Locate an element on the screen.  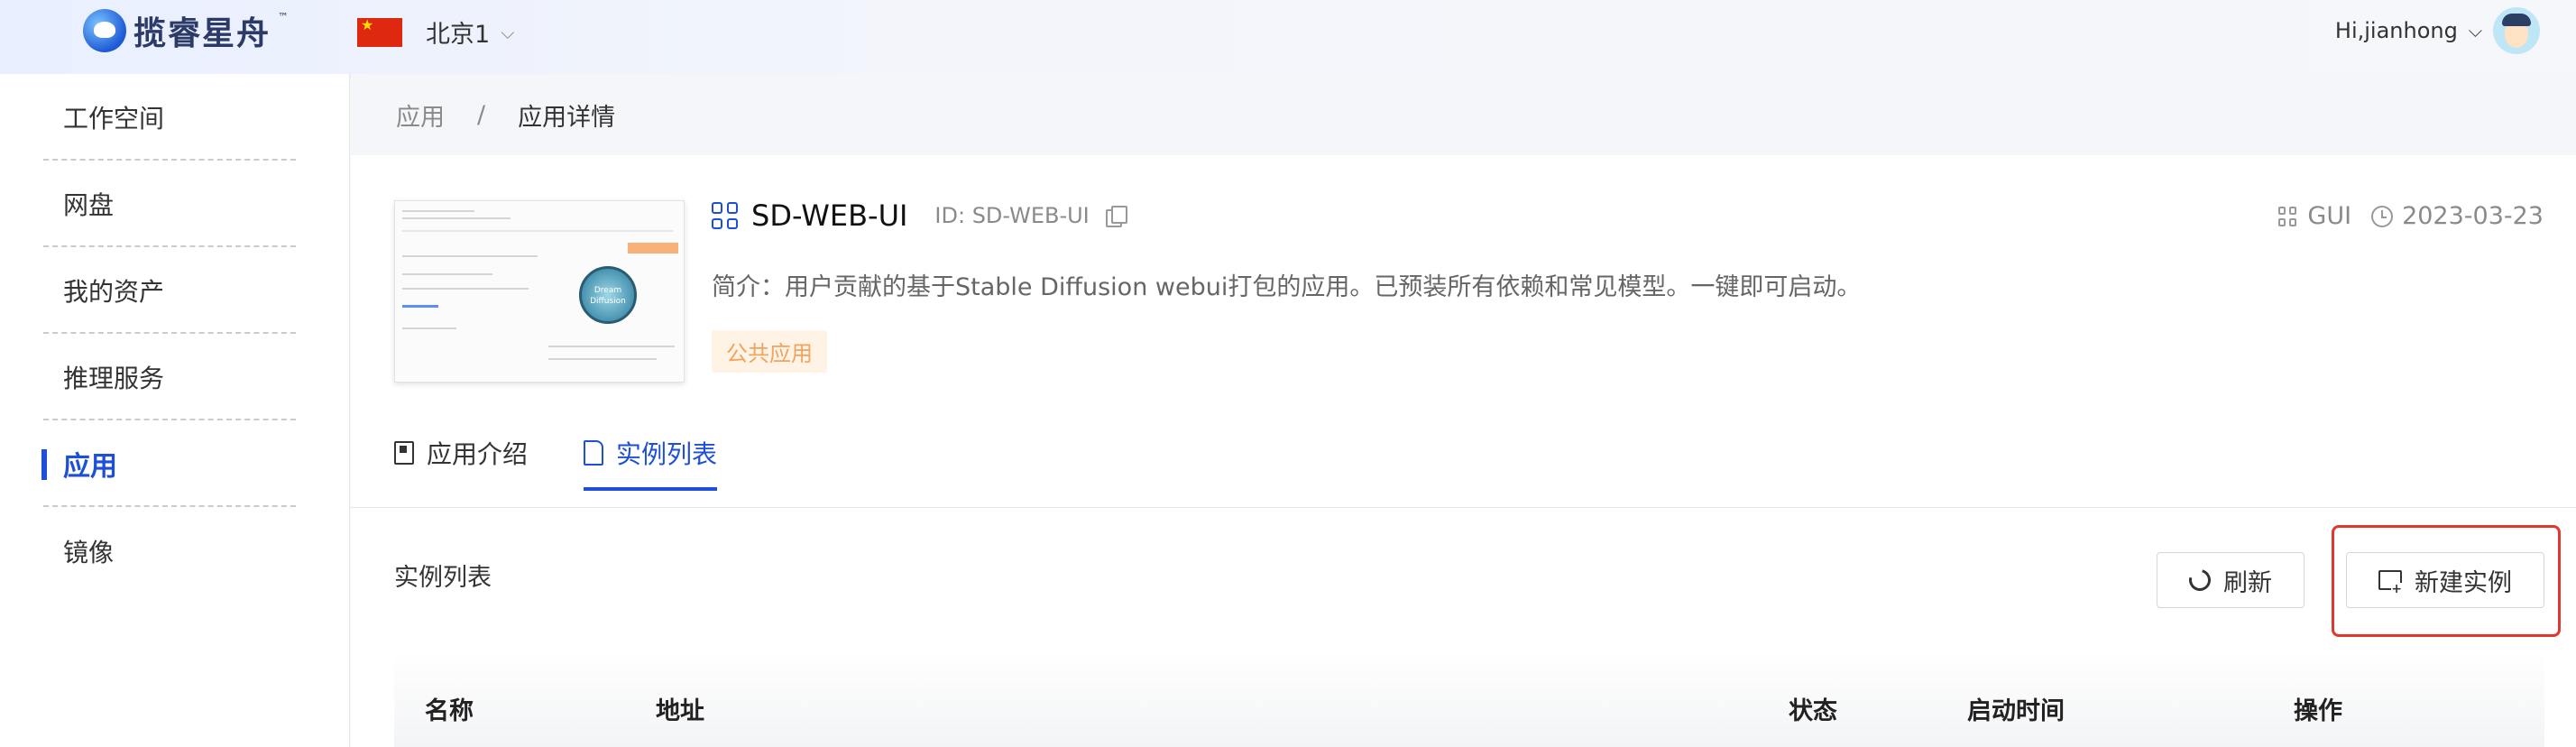
brand-logo: 揽睿星舟 ™ is located at coordinates (186, 30).